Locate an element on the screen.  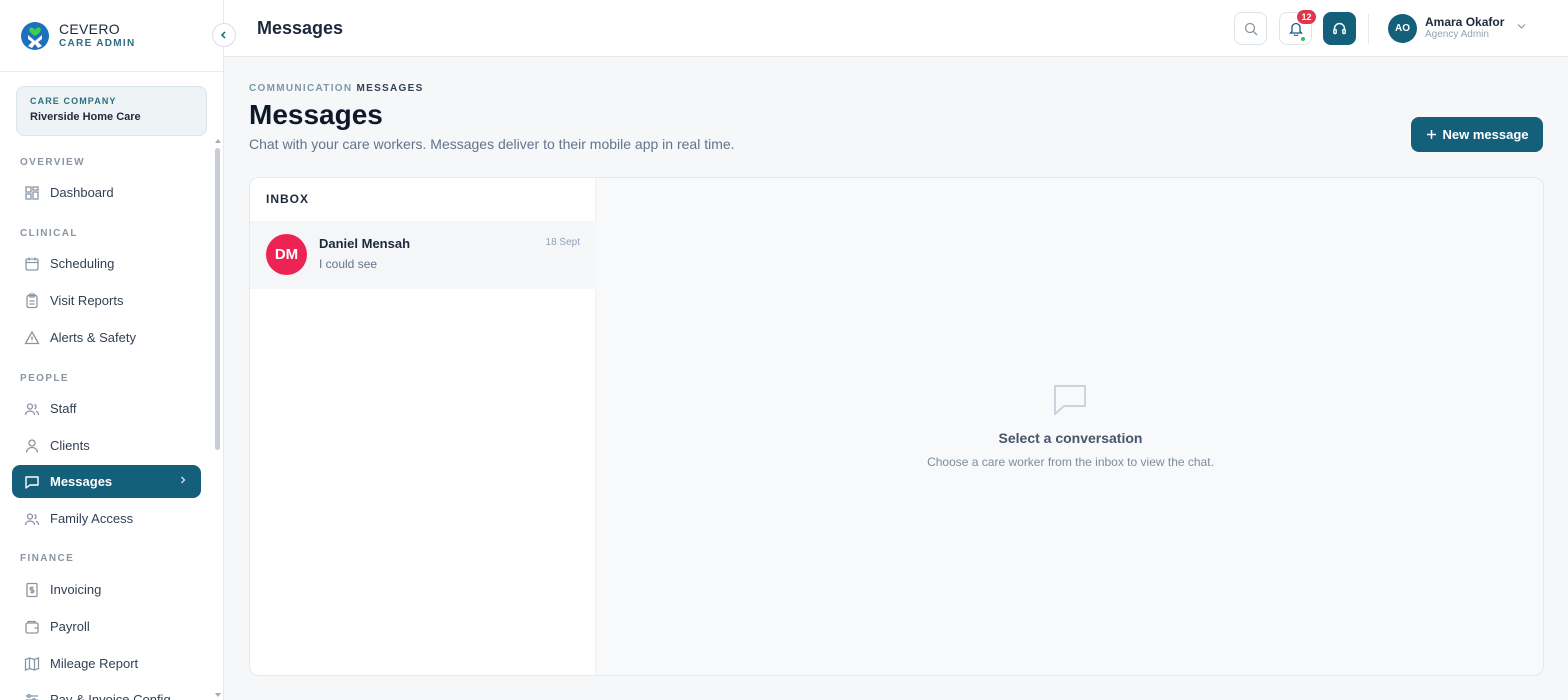
user-name: Amara Okafor is located at coordinates (1464, 22).